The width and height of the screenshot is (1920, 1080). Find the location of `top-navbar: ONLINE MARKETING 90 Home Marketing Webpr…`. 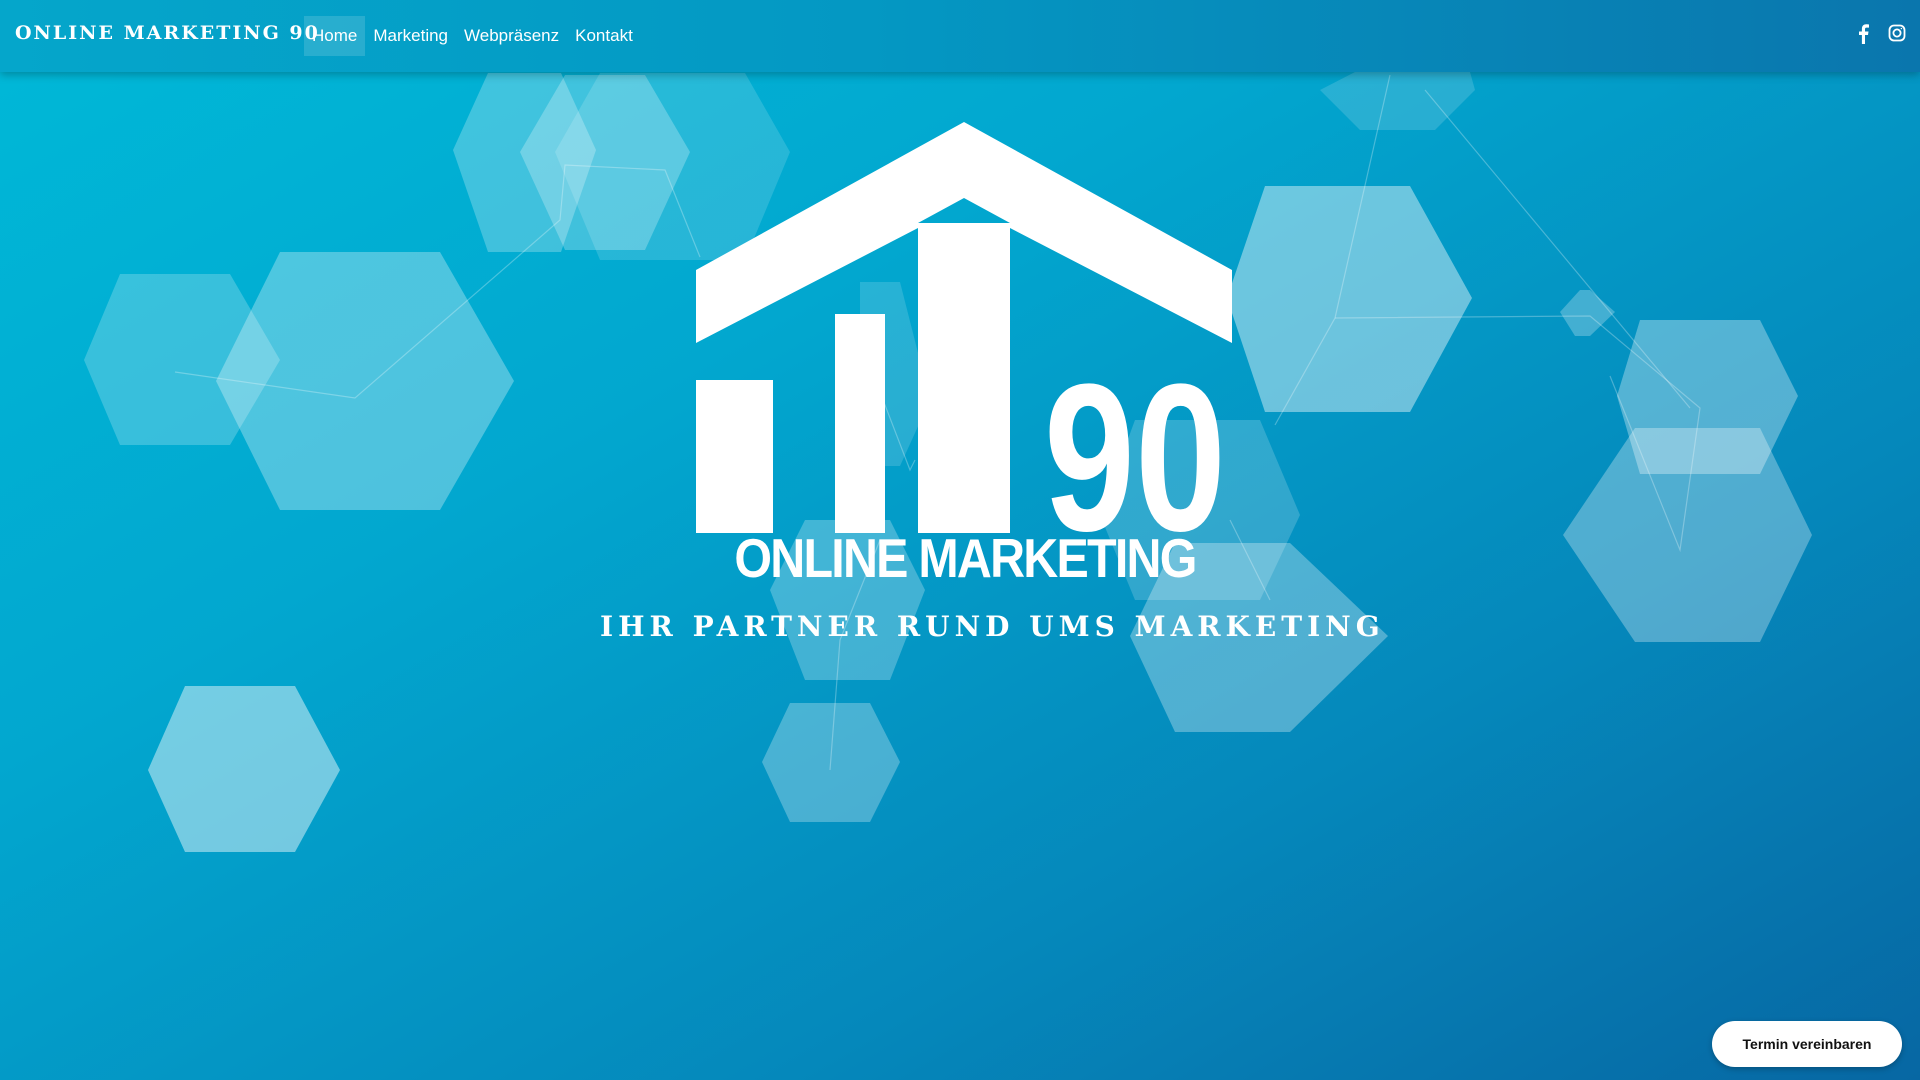

top-navbar: ONLINE MARKETING 90 Home Marketing Webpr… is located at coordinates (960, 36).